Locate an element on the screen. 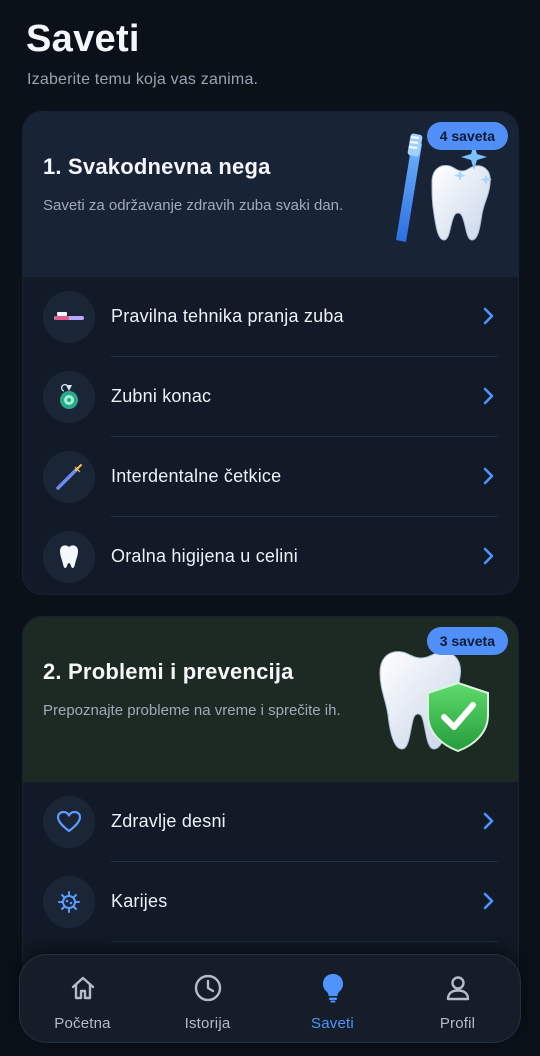 The image size is (540, 1056). divider is located at coordinates (304, 941).